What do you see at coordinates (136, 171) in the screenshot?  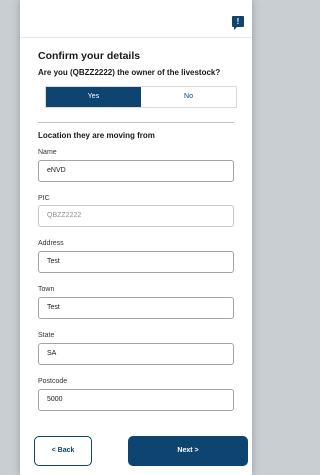 I see `name-field: eNVD` at bounding box center [136, 171].